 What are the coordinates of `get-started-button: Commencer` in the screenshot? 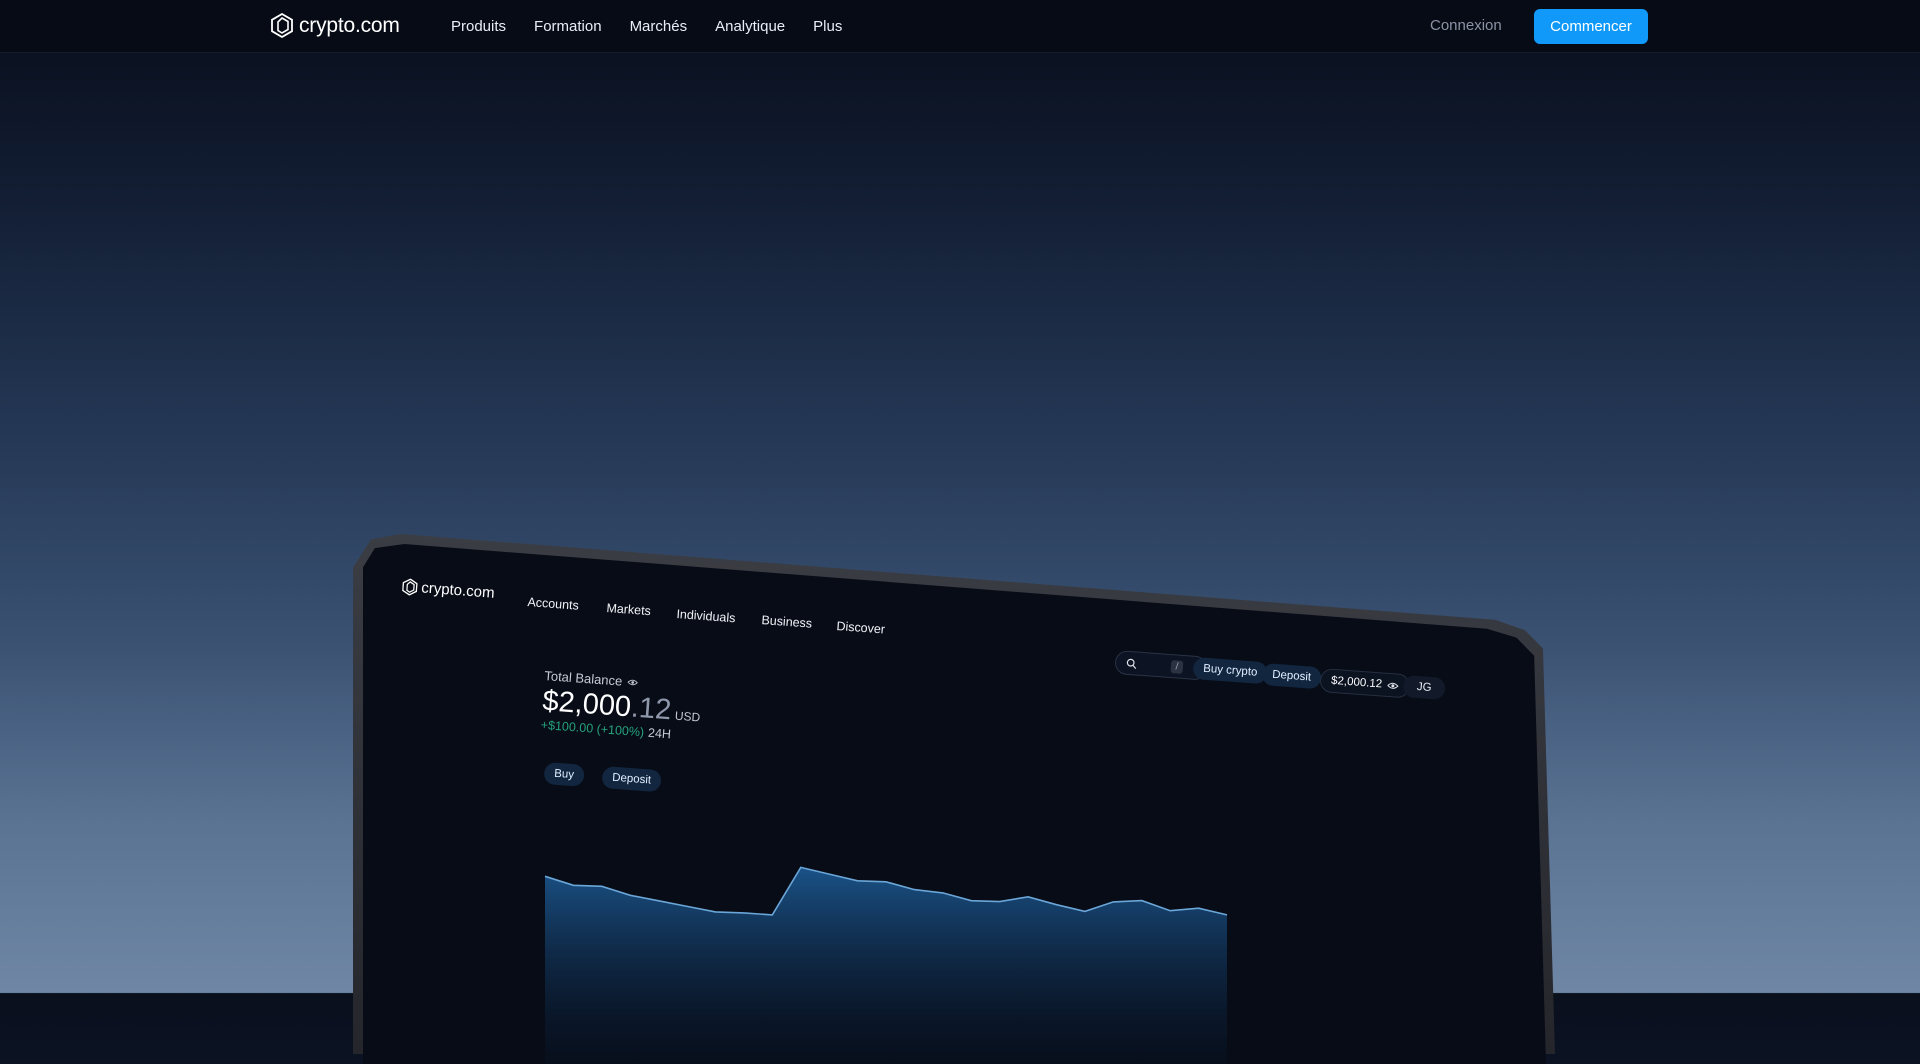 It's located at (1591, 26).